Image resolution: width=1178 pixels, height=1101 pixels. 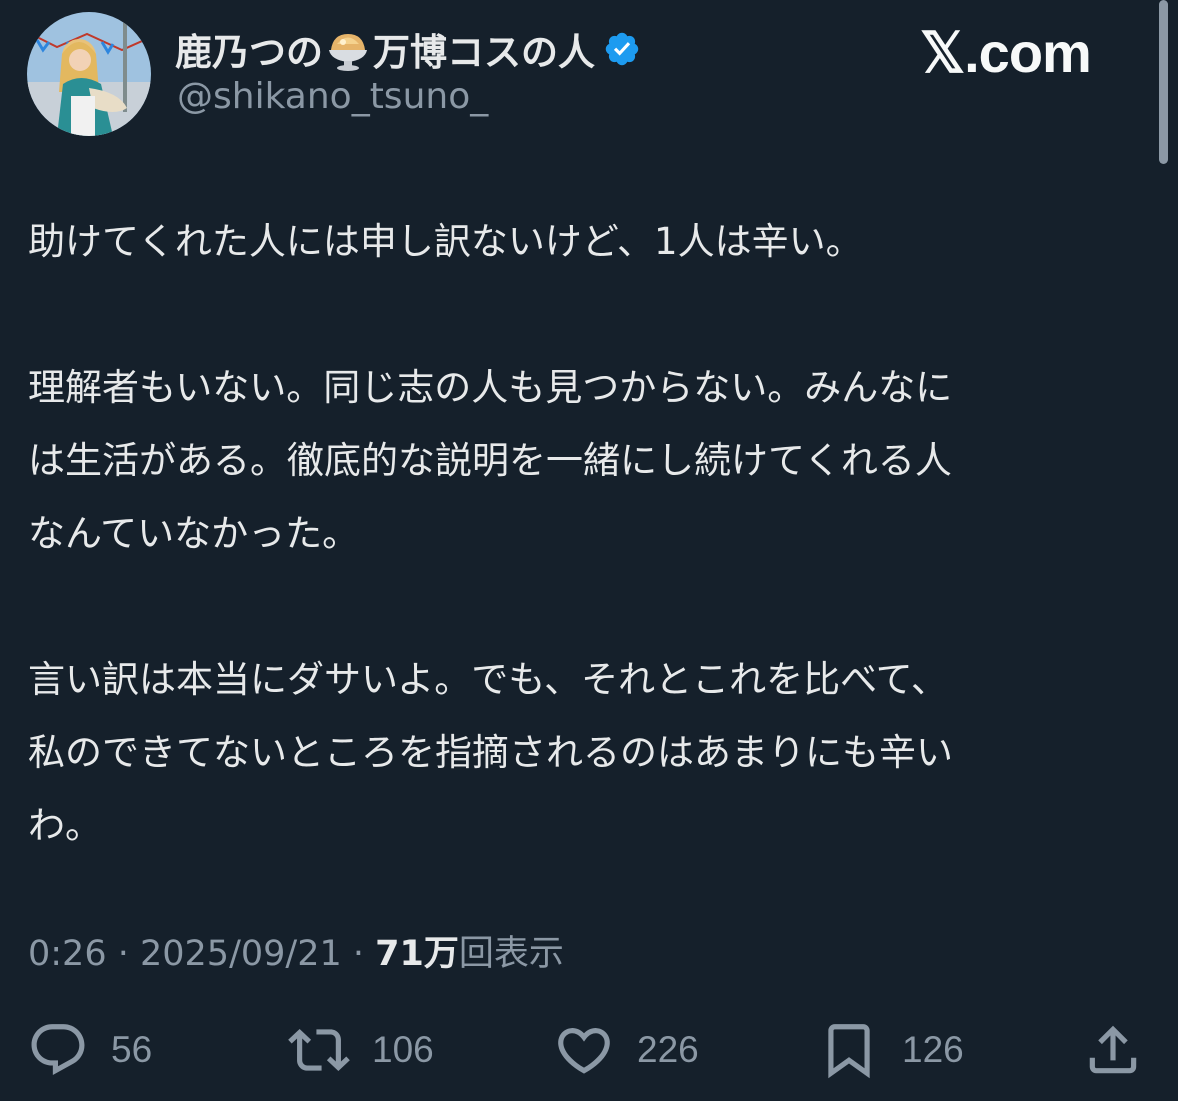 What do you see at coordinates (67, 954) in the screenshot?
I see `tweet-time: 0:26` at bounding box center [67, 954].